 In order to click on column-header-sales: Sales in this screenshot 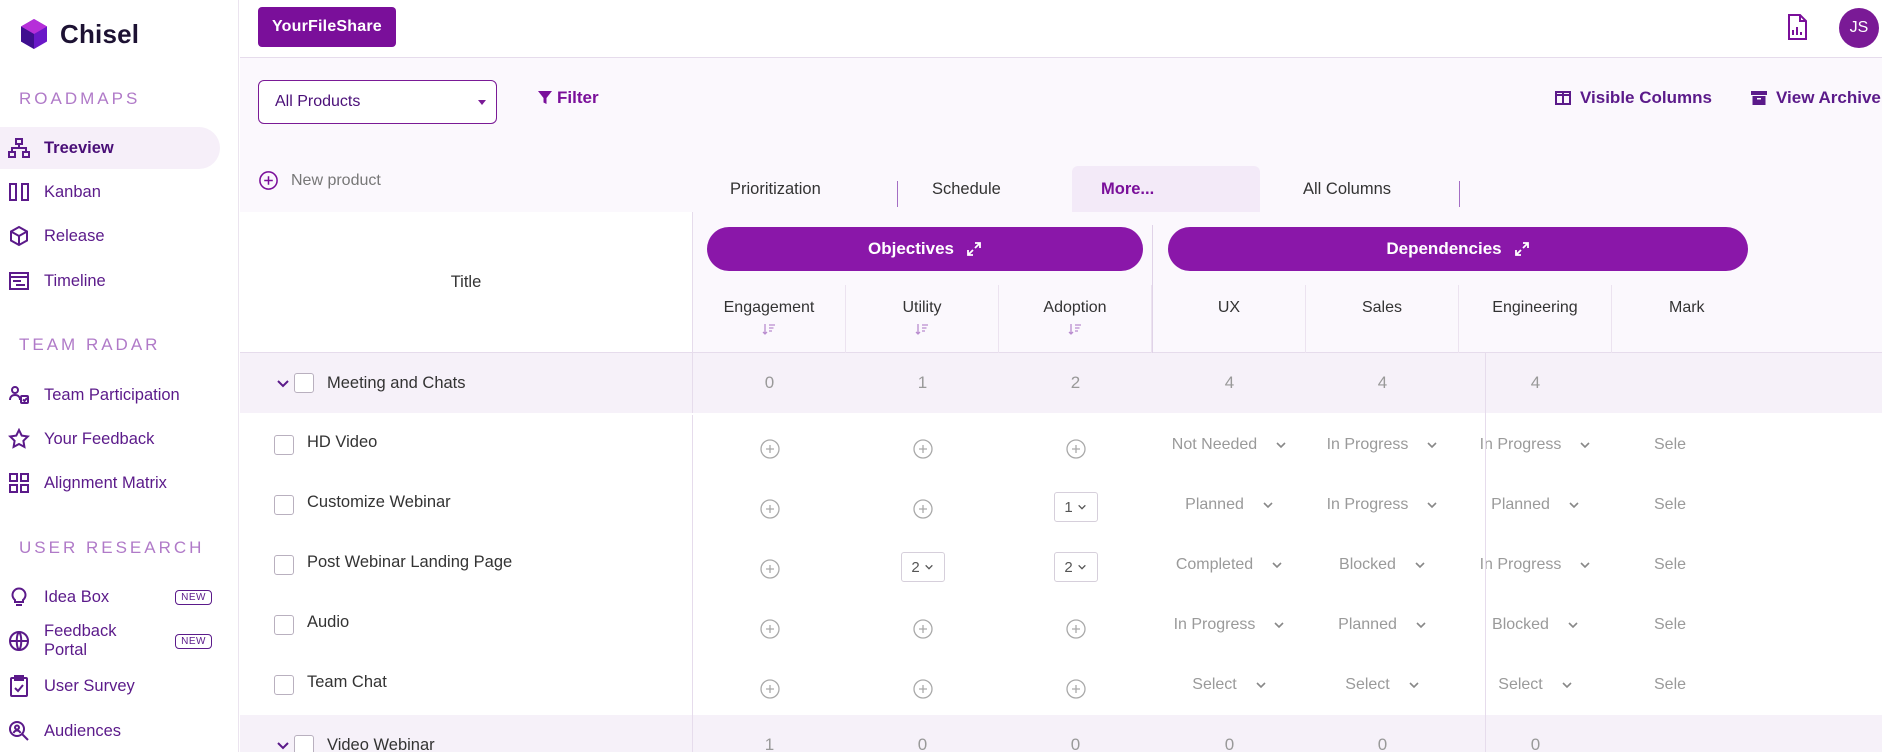, I will do `click(1382, 319)`.